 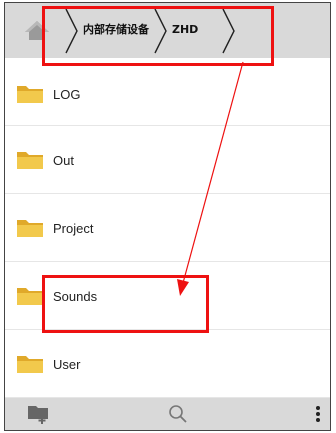 What do you see at coordinates (63, 160) in the screenshot?
I see `folder-name: Out` at bounding box center [63, 160].